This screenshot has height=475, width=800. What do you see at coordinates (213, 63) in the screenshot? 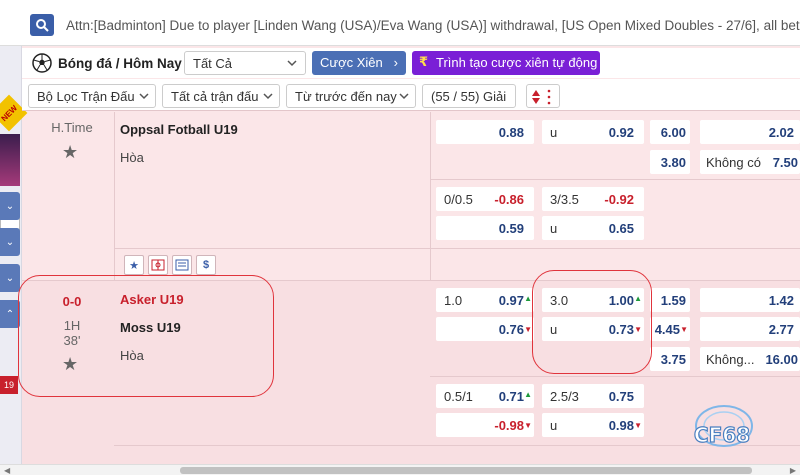
I see `market-filter-value: Tất Cả` at bounding box center [213, 63].